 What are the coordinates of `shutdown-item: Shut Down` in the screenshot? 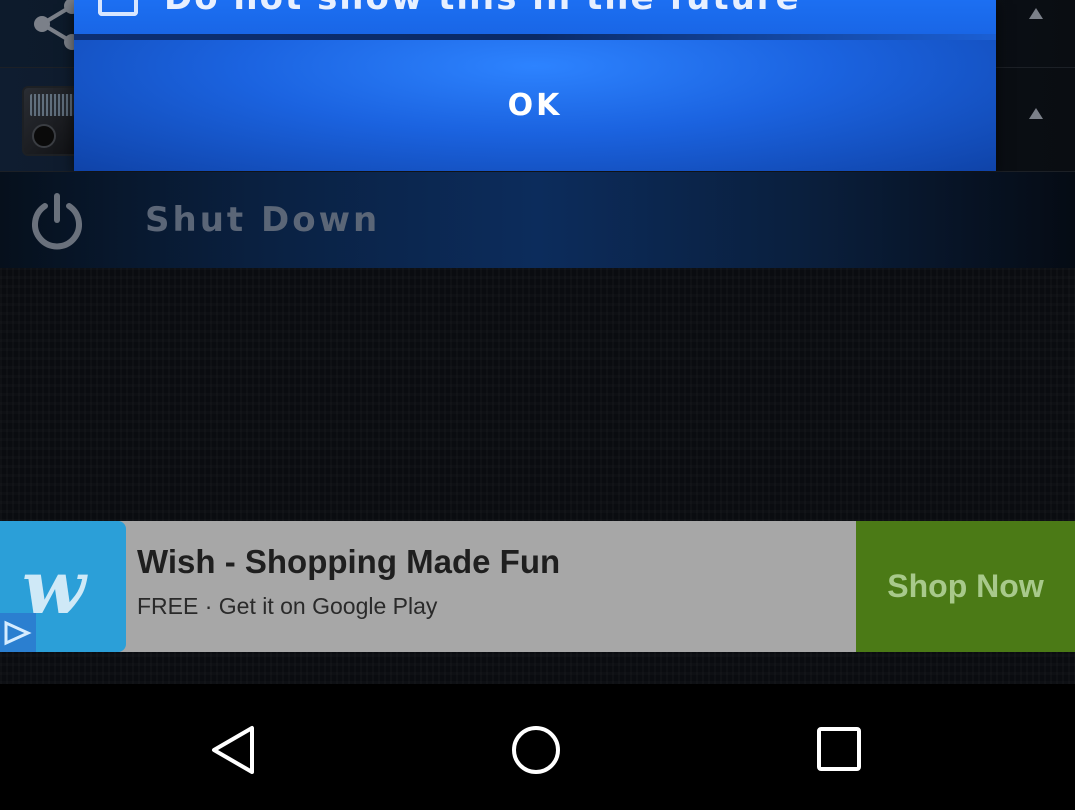 It's located at (537, 220).